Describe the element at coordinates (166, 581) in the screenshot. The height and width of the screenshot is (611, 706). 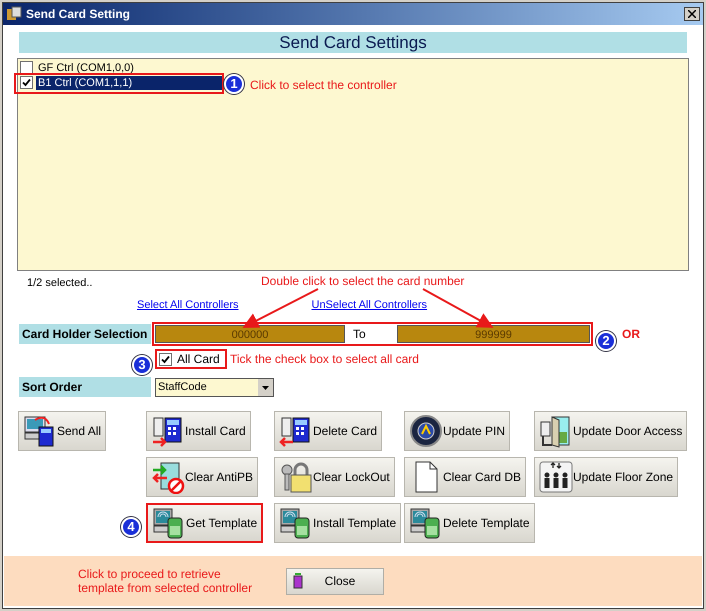
I see `annotation-note: Click to proceed to retrieve template from selected controller` at that location.